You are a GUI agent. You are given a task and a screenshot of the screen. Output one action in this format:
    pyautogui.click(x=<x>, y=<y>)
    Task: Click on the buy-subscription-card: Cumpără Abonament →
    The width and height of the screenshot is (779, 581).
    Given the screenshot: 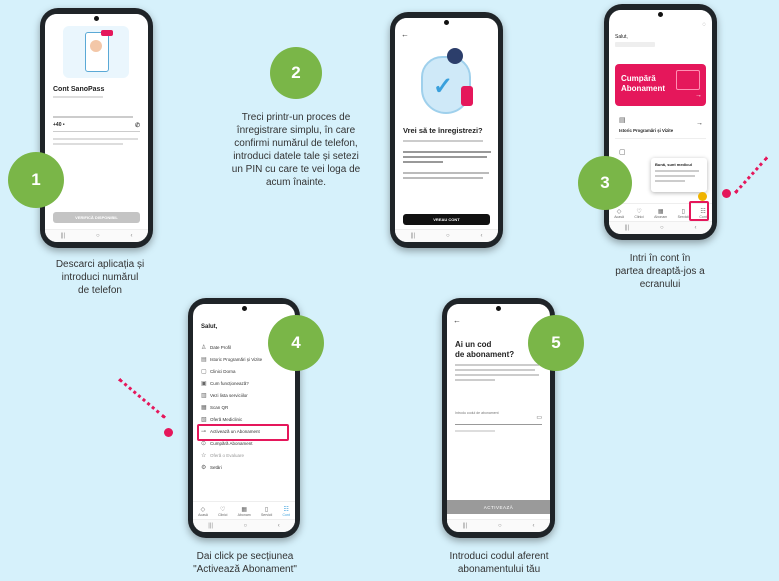 What is the action you would take?
    pyautogui.click(x=660, y=85)
    